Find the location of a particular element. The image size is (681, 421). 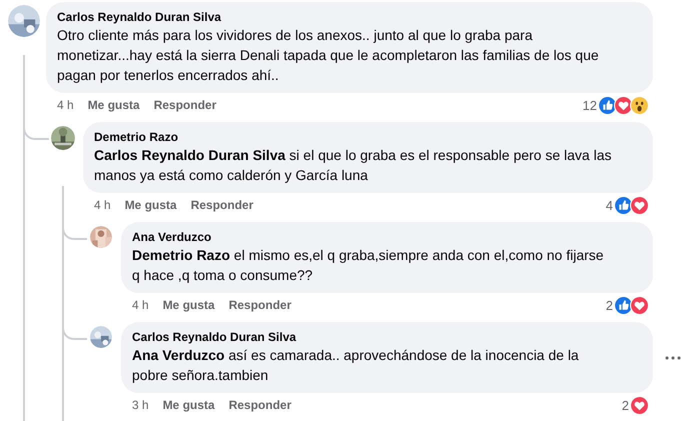

wow-icon is located at coordinates (639, 105).